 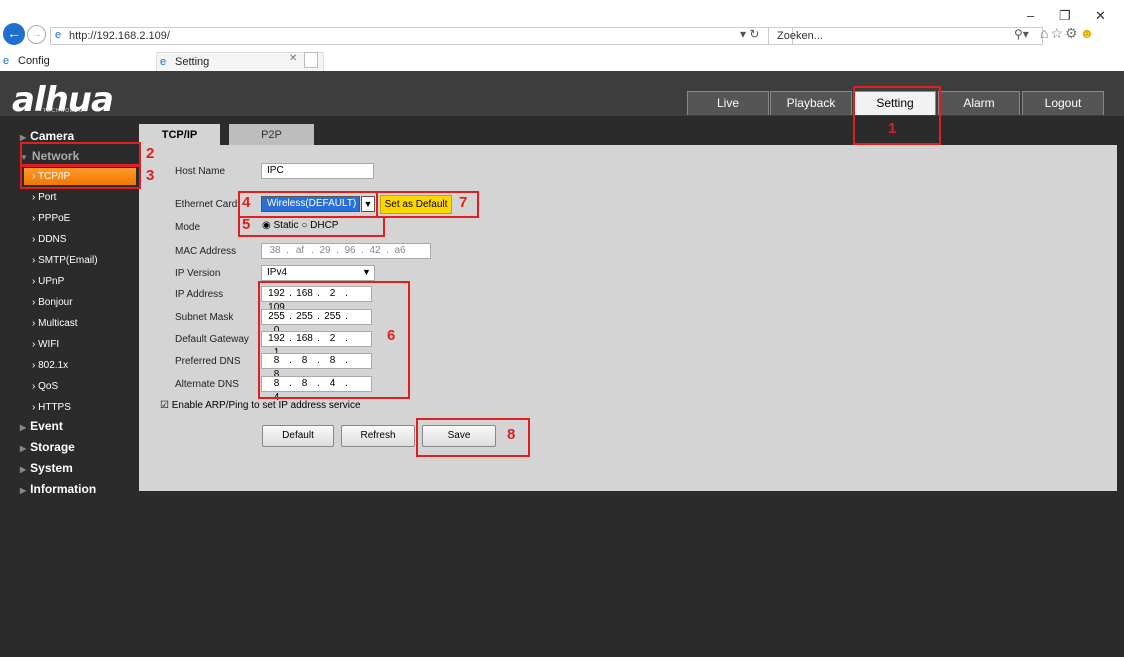 I want to click on annotation-number: 8, so click(x=511, y=434).